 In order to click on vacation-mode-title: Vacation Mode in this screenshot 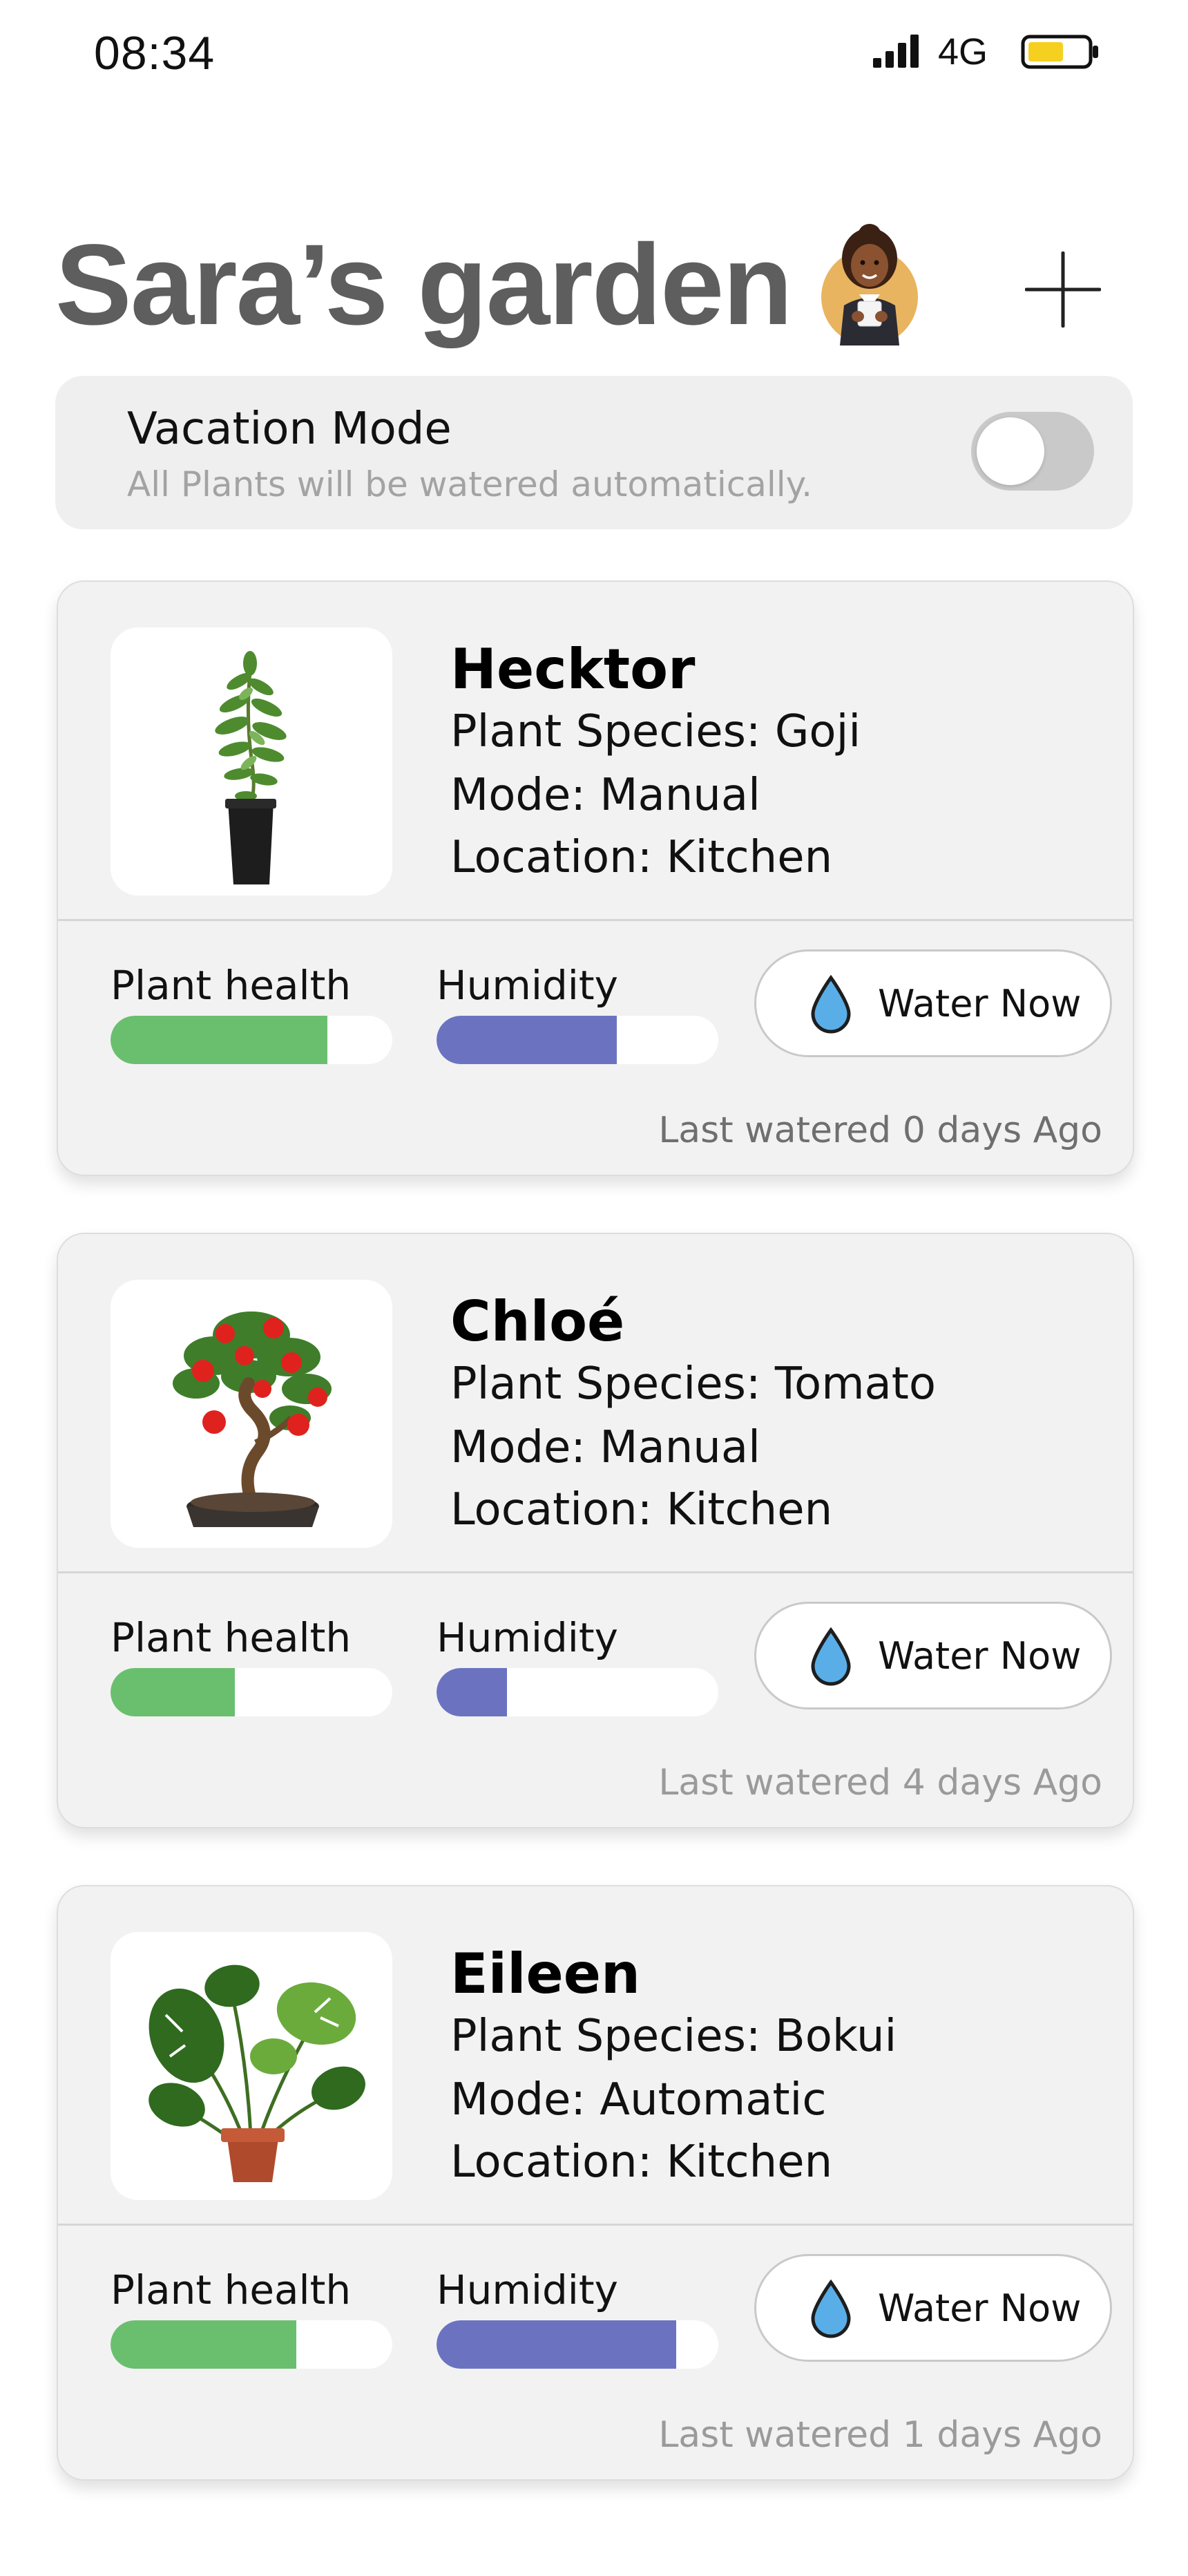, I will do `click(289, 429)`.